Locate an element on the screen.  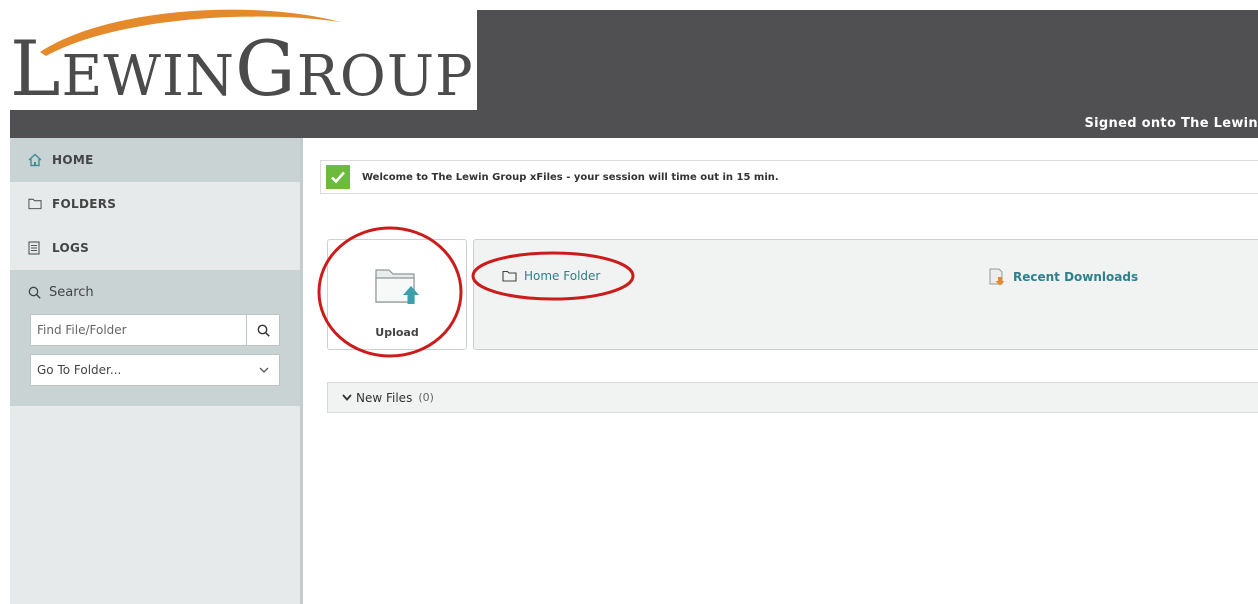
sidebar-item-logs: LOGS is located at coordinates (155, 248).